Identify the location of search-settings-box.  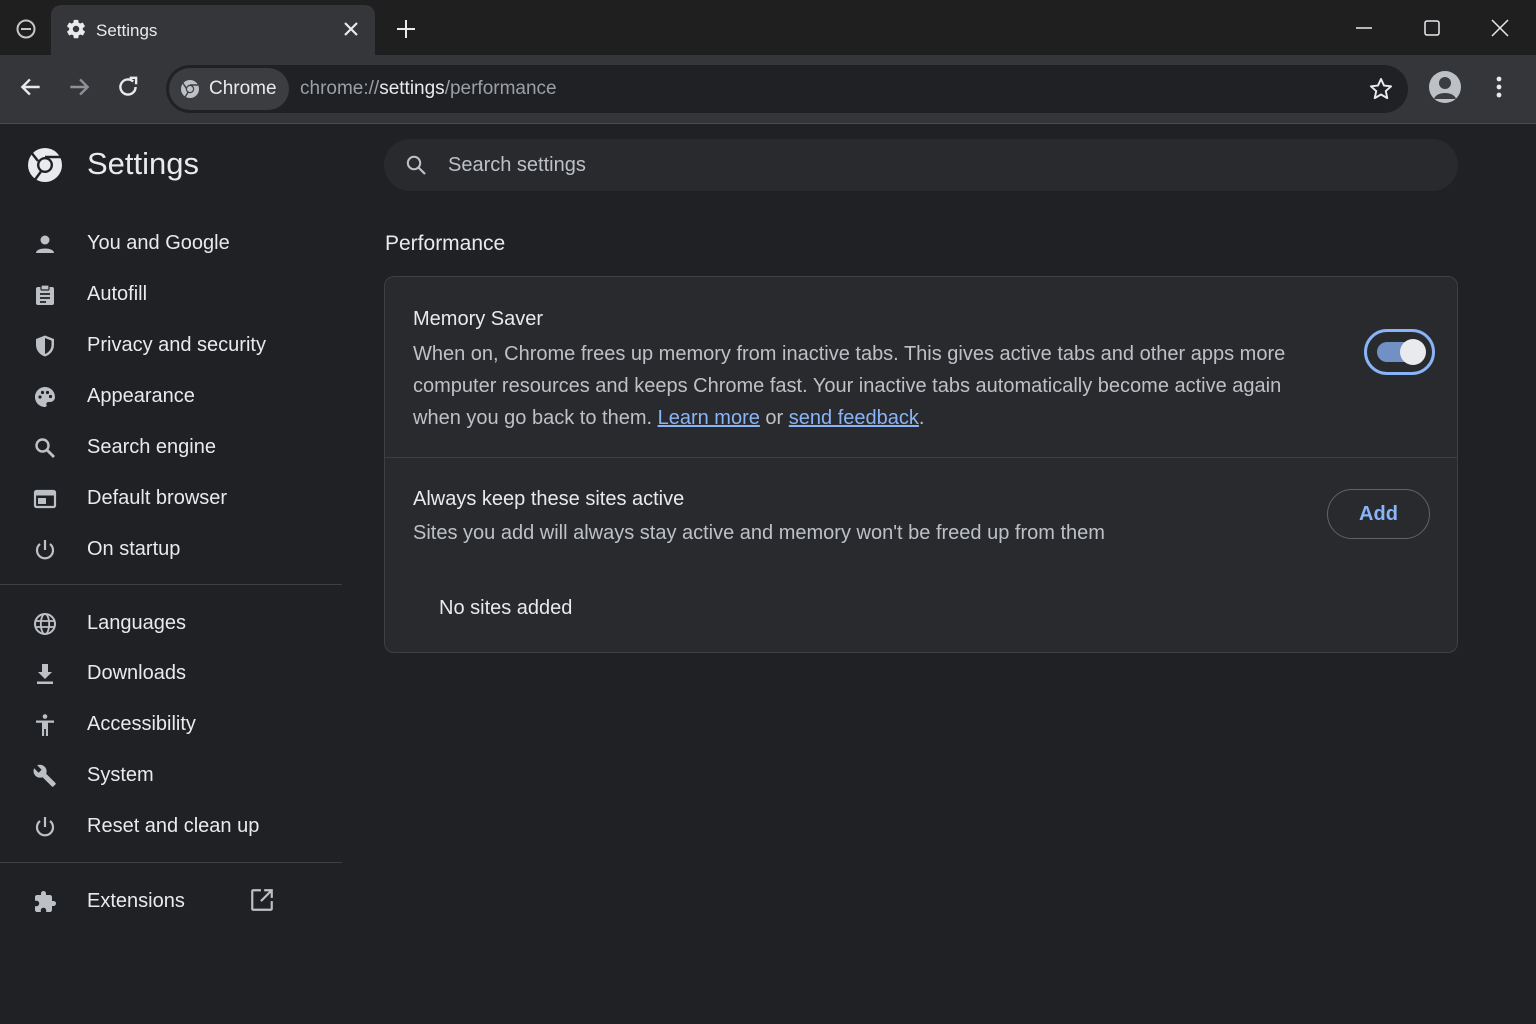
(921, 165).